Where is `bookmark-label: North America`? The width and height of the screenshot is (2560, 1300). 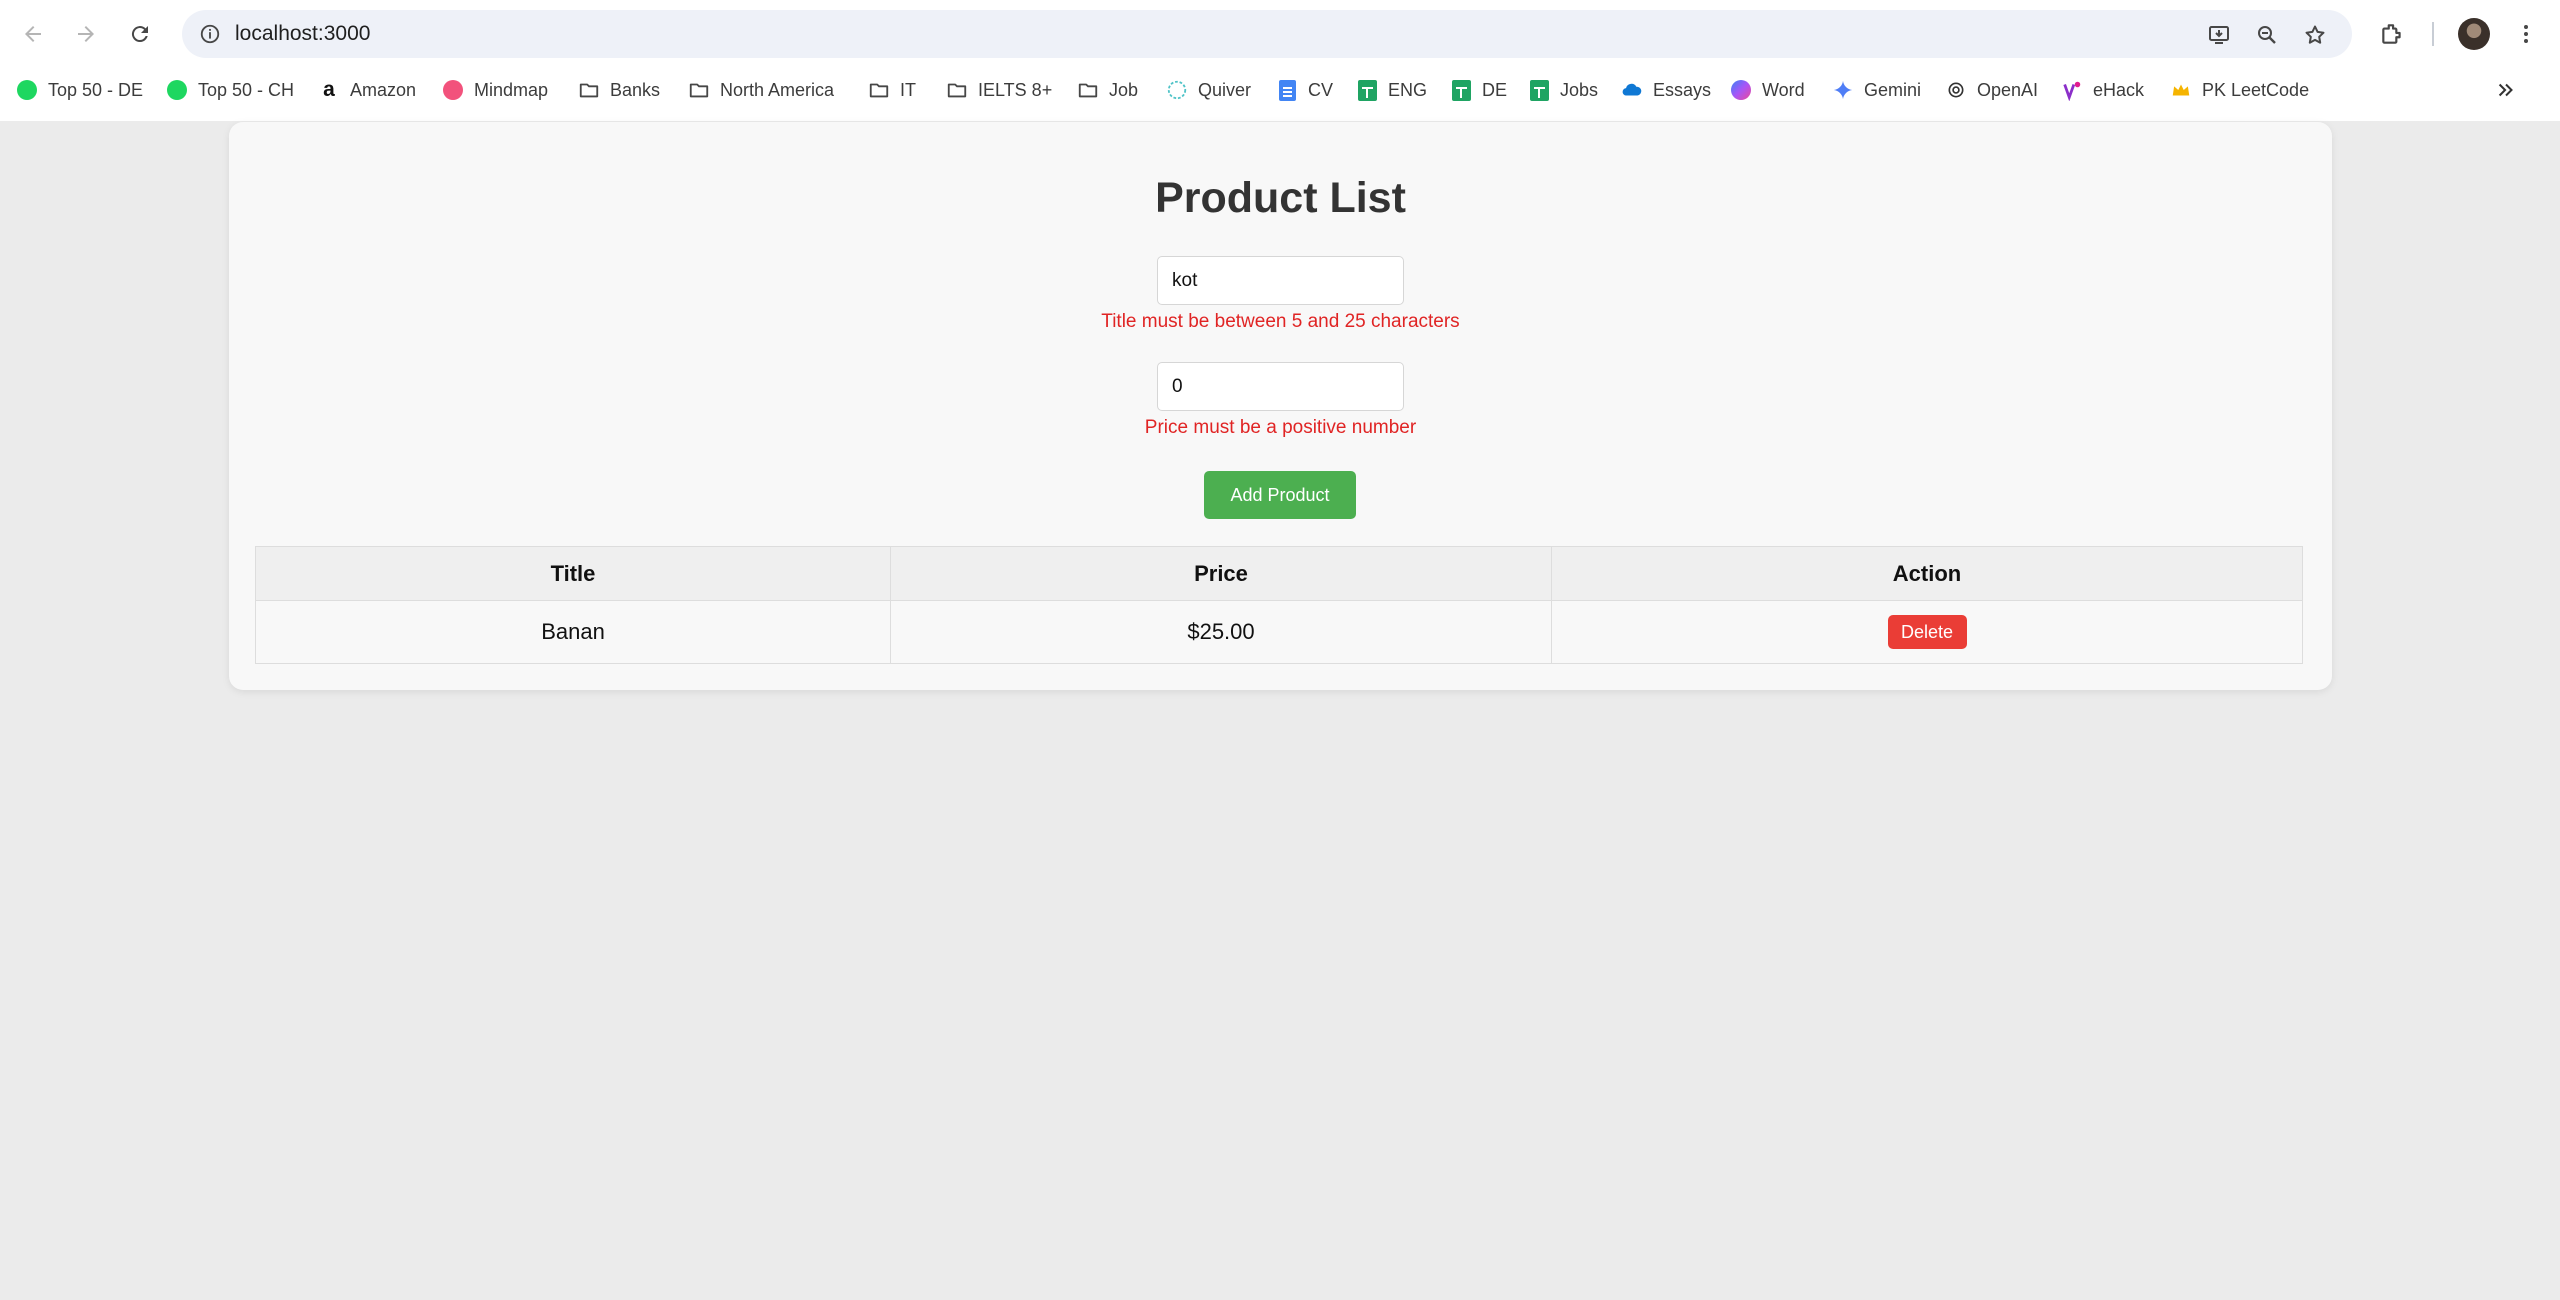 bookmark-label: North America is located at coordinates (777, 89).